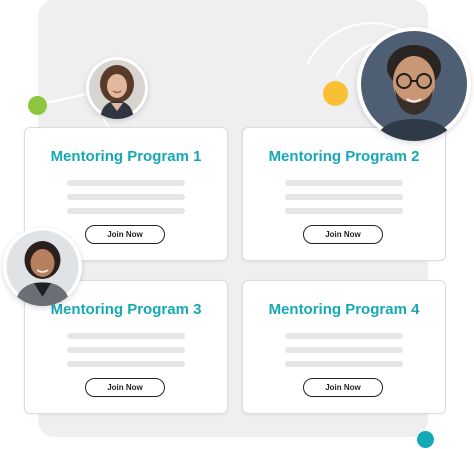 The width and height of the screenshot is (474, 449). I want to click on green-dot, so click(37, 105).